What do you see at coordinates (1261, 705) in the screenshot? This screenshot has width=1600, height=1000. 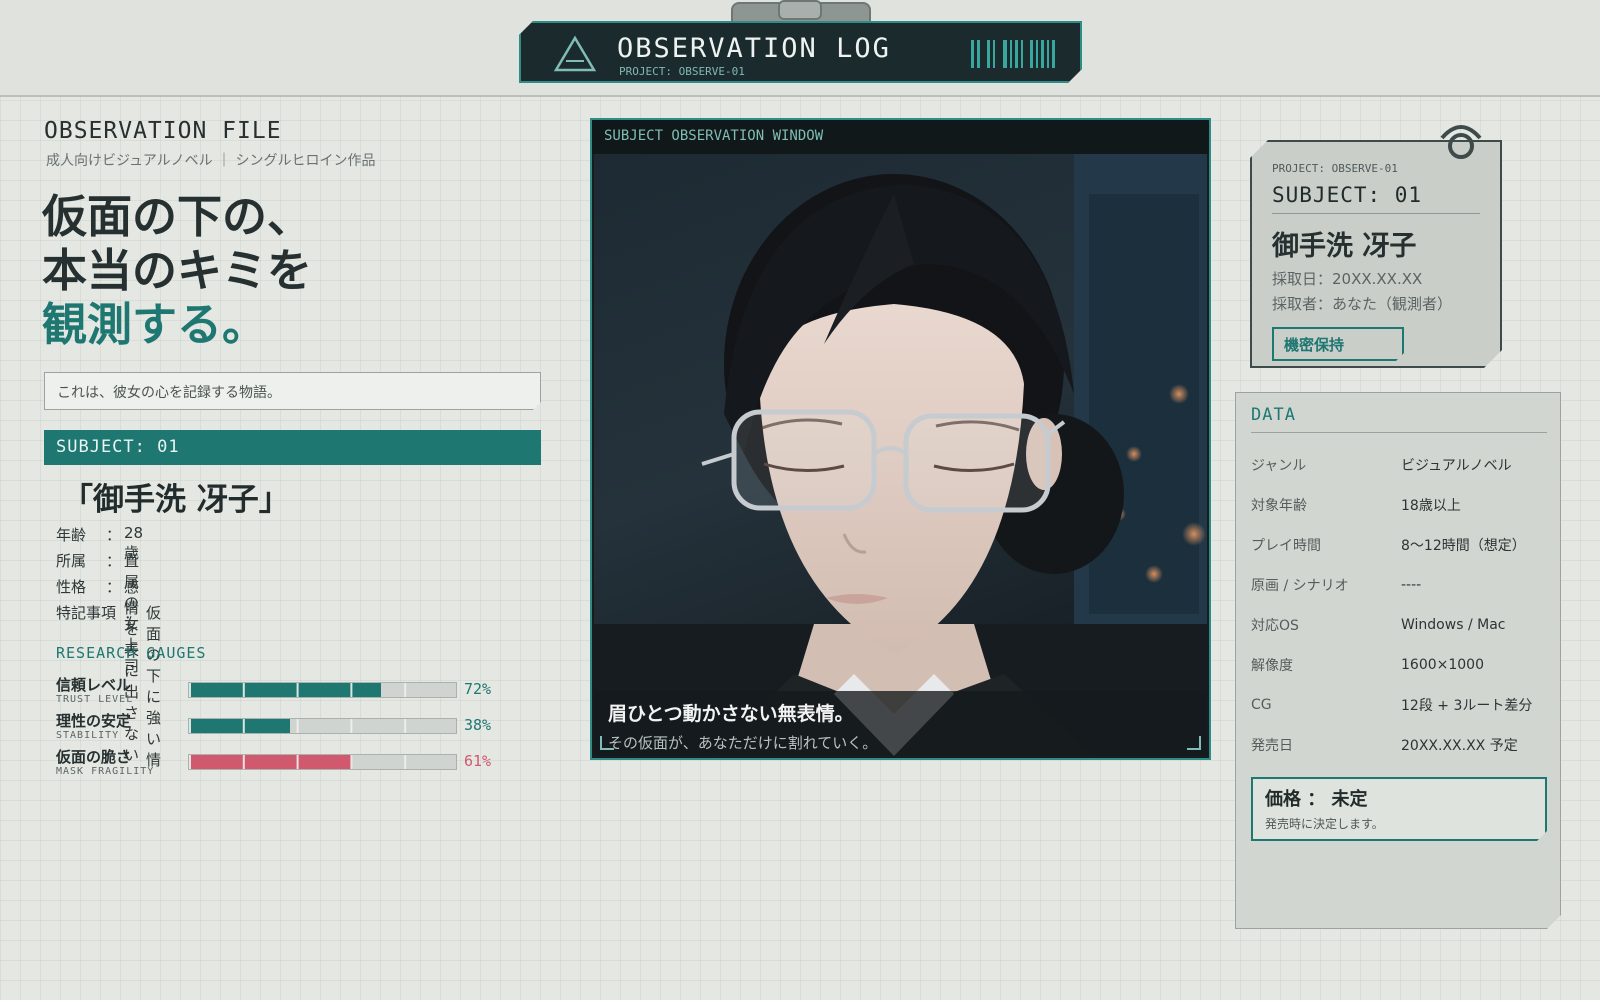 I see `data-key: CG` at bounding box center [1261, 705].